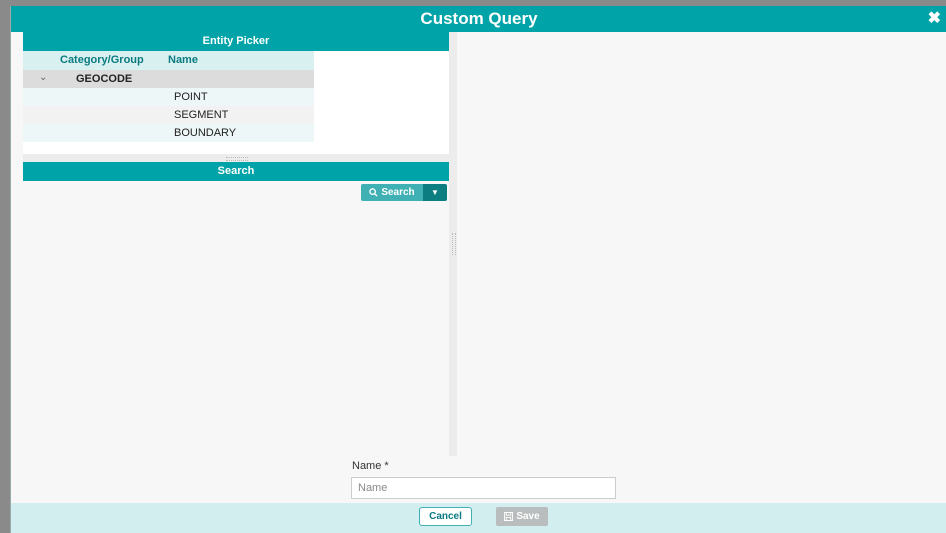 Image resolution: width=946 pixels, height=533 pixels. I want to click on item-label: BOUNDARY, so click(205, 133).